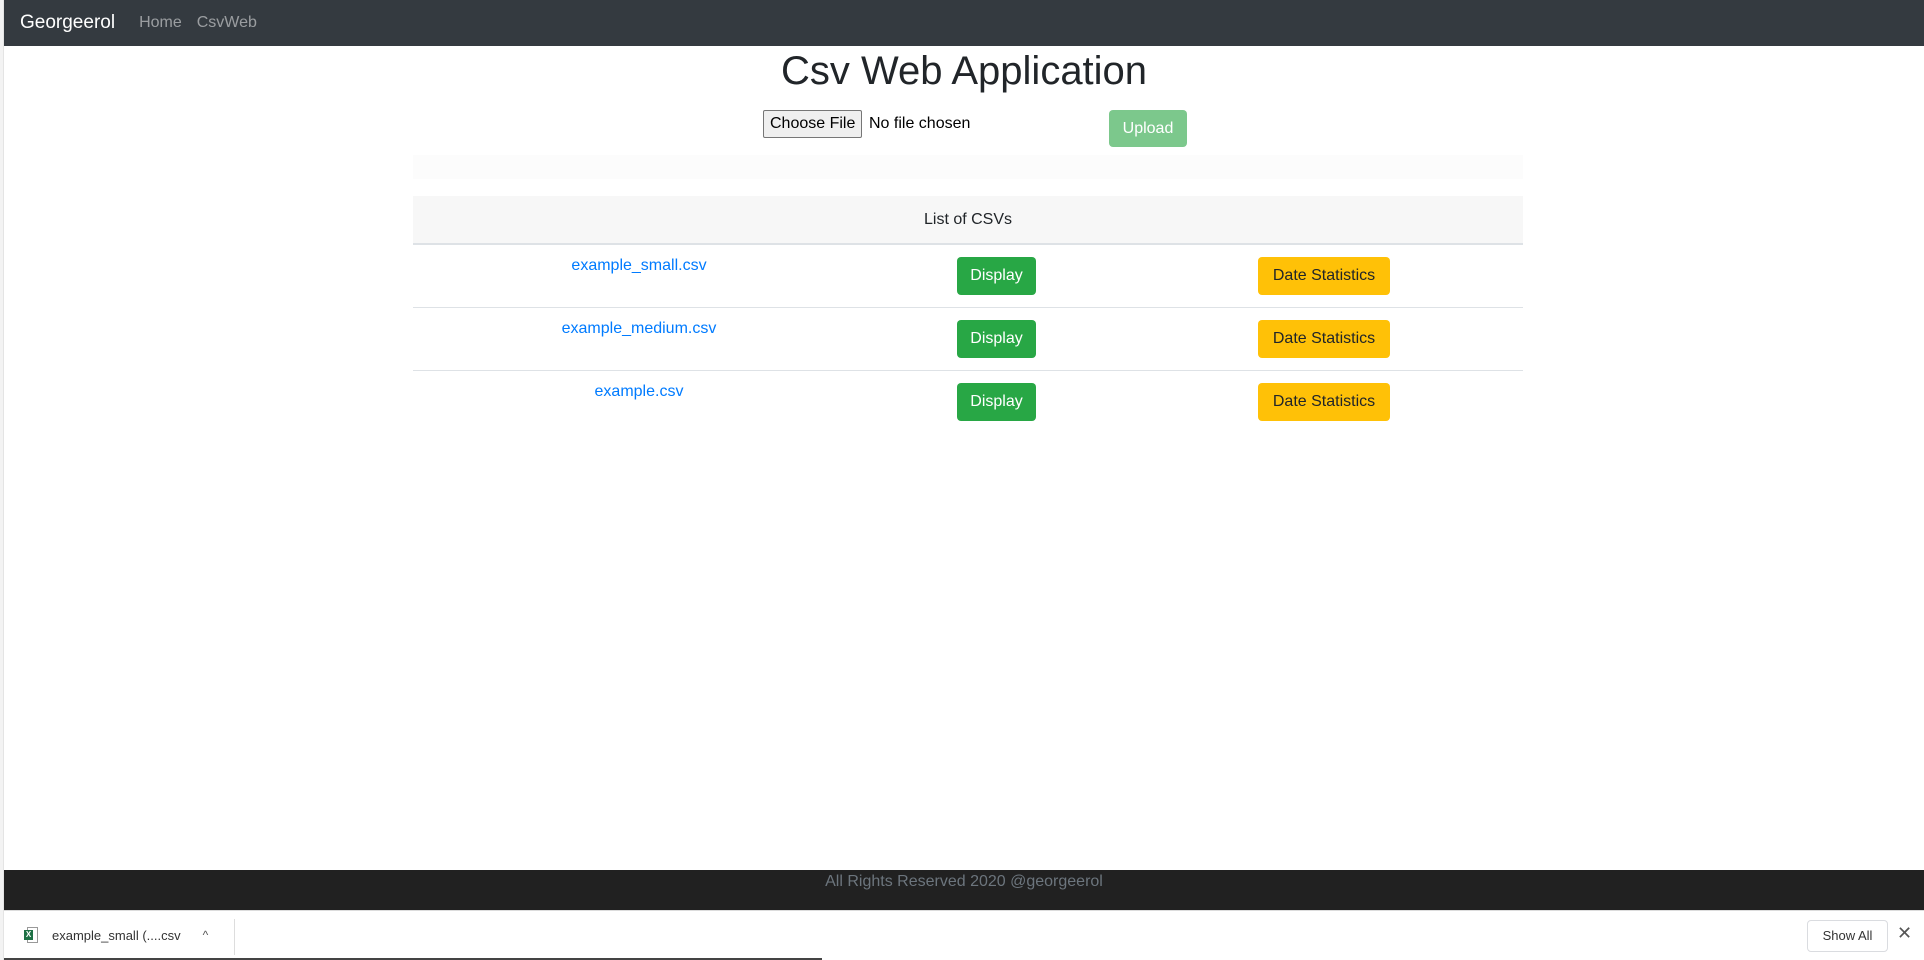 This screenshot has height=960, width=1924. Describe the element at coordinates (964, 23) in the screenshot. I see `navbar: Georgeerol Home CsvWeb` at that location.